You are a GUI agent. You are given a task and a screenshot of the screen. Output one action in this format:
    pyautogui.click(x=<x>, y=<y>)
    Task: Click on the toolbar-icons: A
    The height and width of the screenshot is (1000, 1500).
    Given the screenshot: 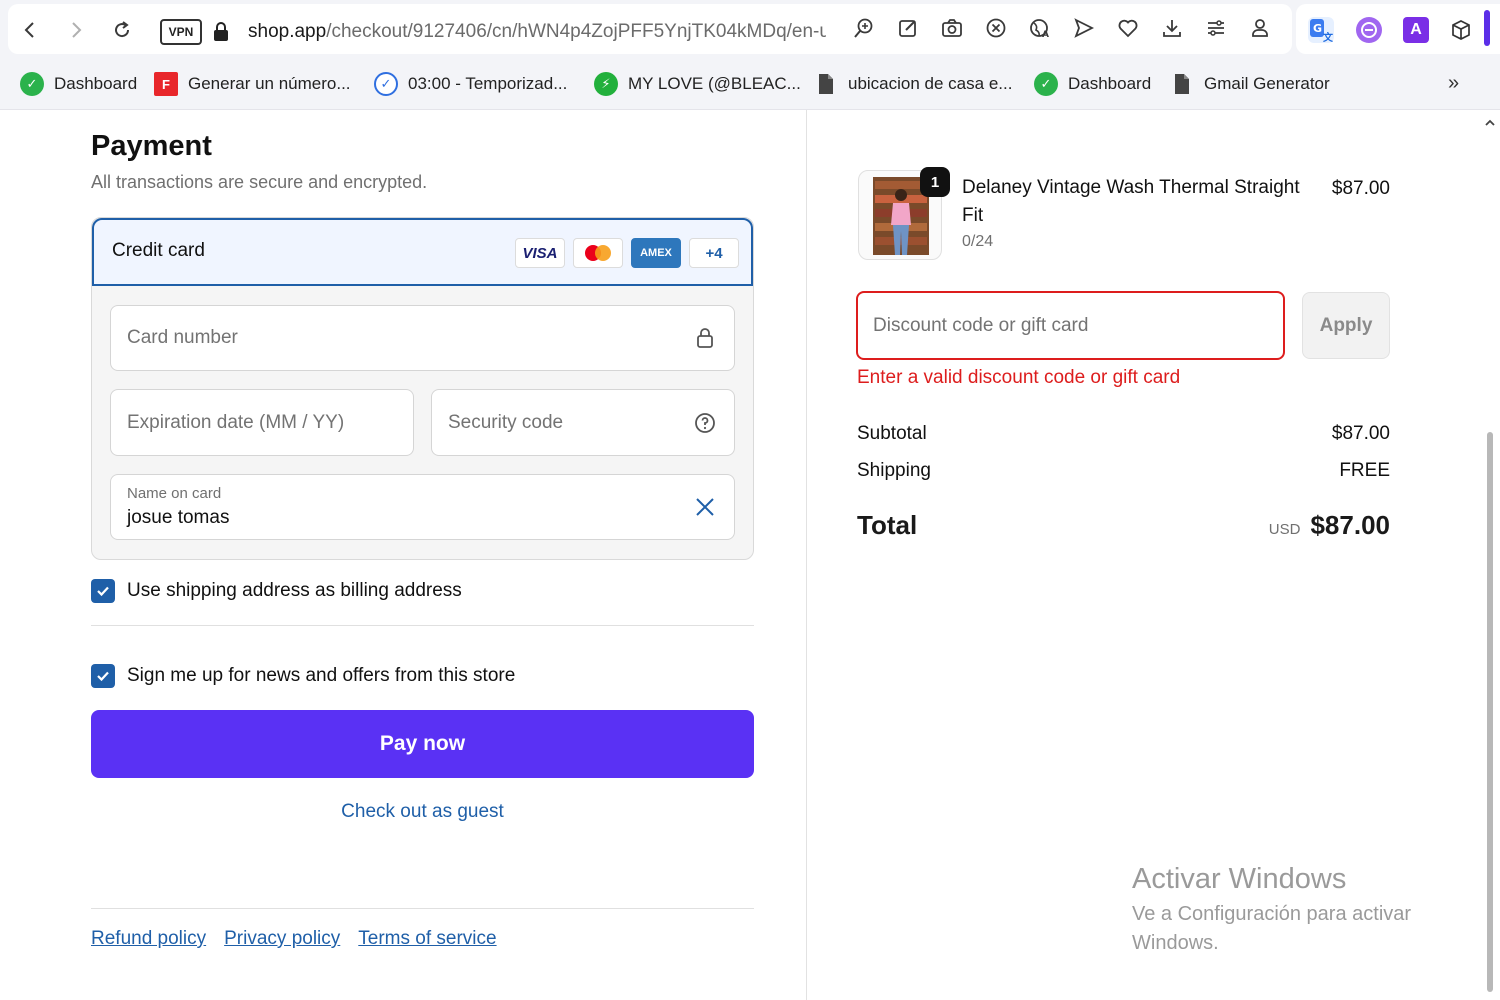 What is the action you would take?
    pyautogui.click(x=1062, y=28)
    